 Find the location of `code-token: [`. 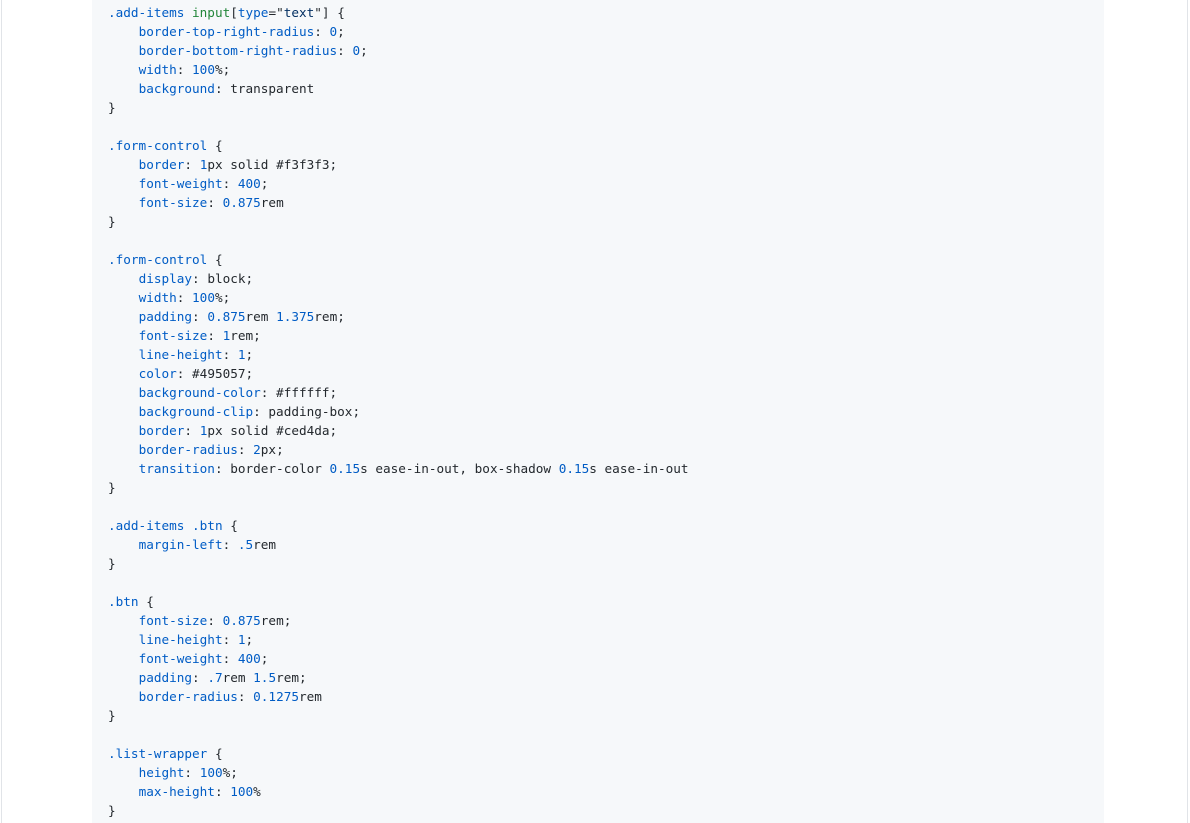

code-token: [ is located at coordinates (234, 12).